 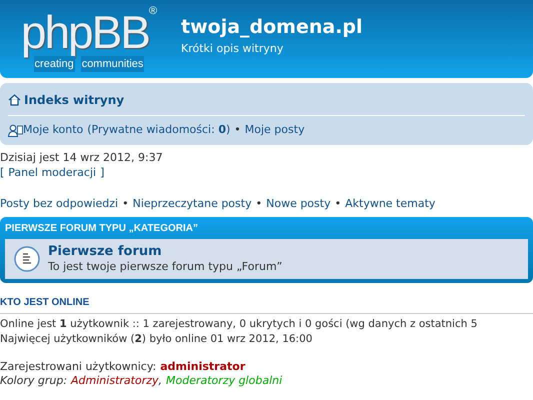 What do you see at coordinates (298, 204) in the screenshot?
I see `quick-link: Nowe posty` at bounding box center [298, 204].